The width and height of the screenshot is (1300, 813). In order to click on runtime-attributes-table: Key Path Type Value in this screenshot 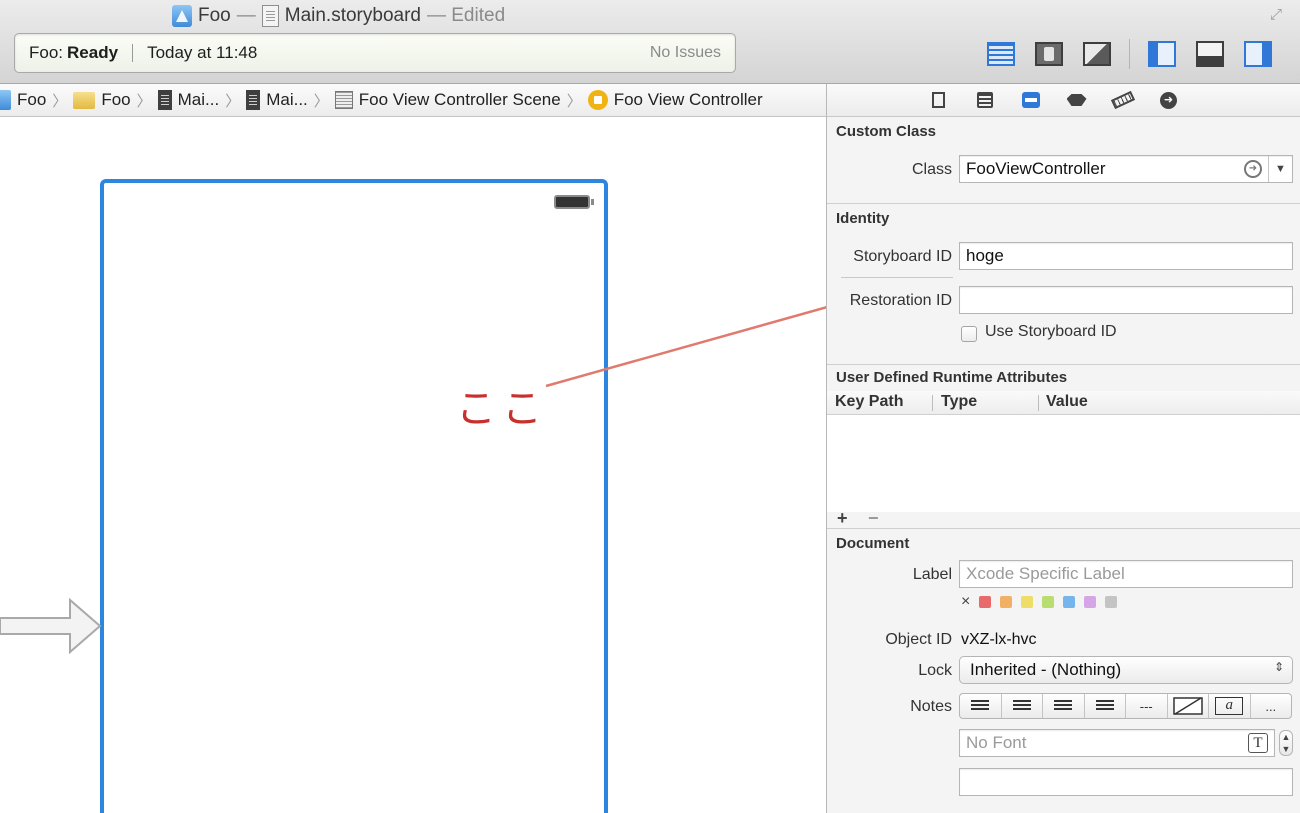, I will do `click(1063, 451)`.